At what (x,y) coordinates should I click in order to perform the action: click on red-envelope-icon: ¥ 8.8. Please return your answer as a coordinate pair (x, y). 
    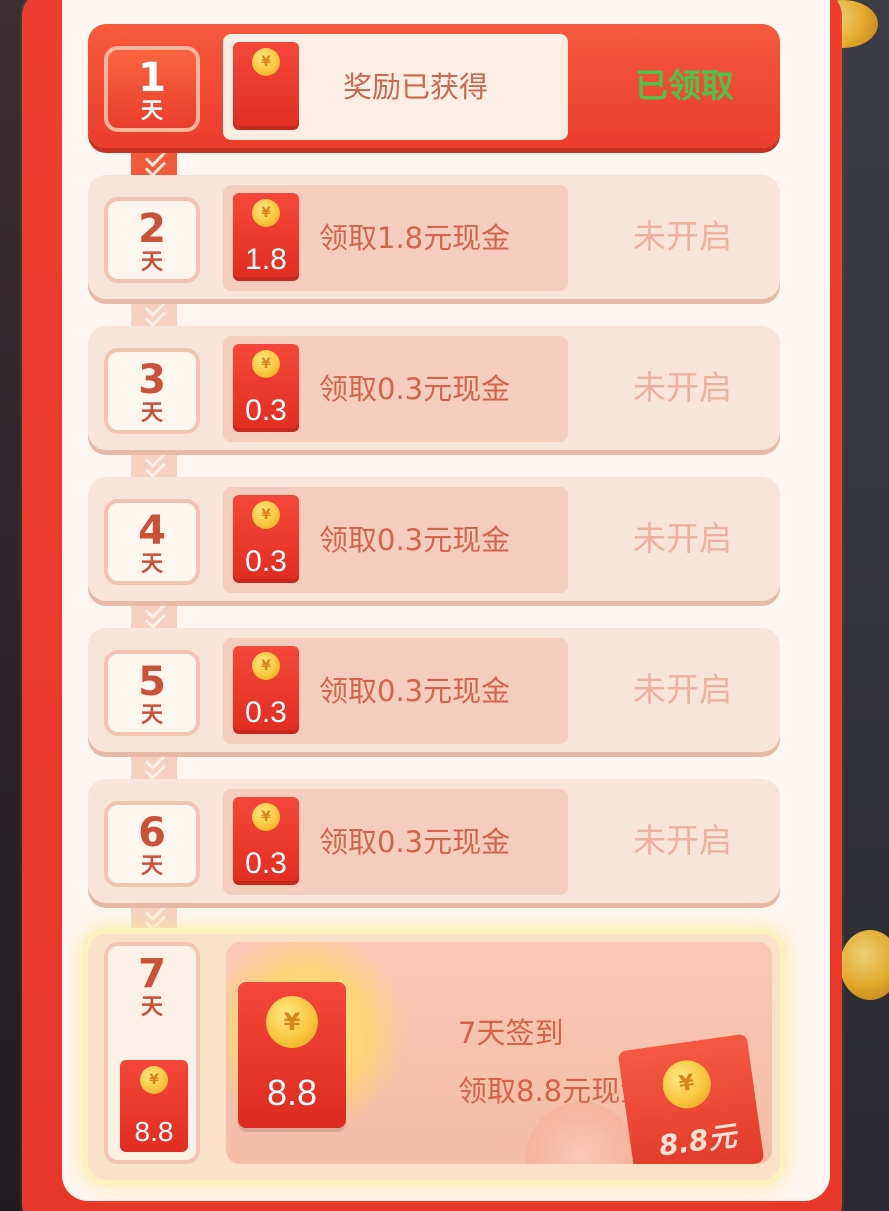
    Looking at the image, I should click on (154, 1106).